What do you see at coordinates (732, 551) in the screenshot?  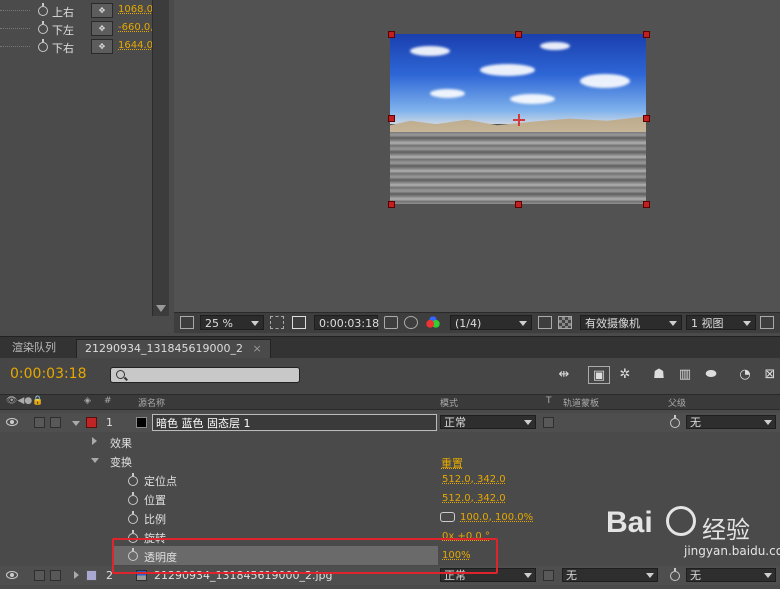 I see `watermark-url: jingyan.baidu.com` at bounding box center [732, 551].